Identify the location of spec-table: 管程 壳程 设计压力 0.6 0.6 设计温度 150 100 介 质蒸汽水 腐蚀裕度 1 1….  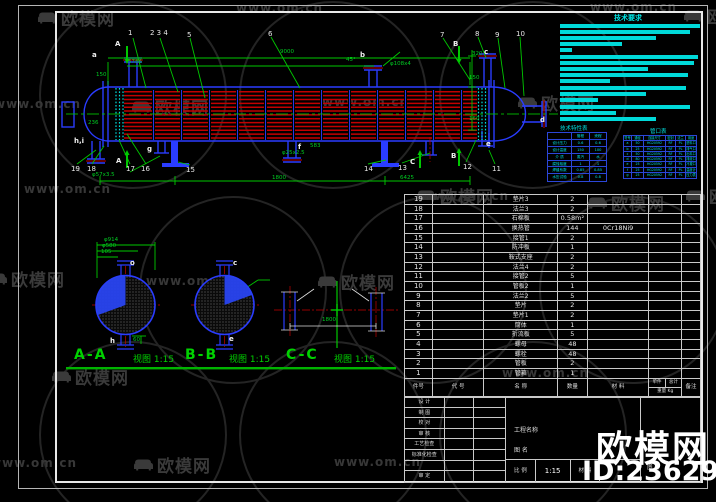
(577, 157).